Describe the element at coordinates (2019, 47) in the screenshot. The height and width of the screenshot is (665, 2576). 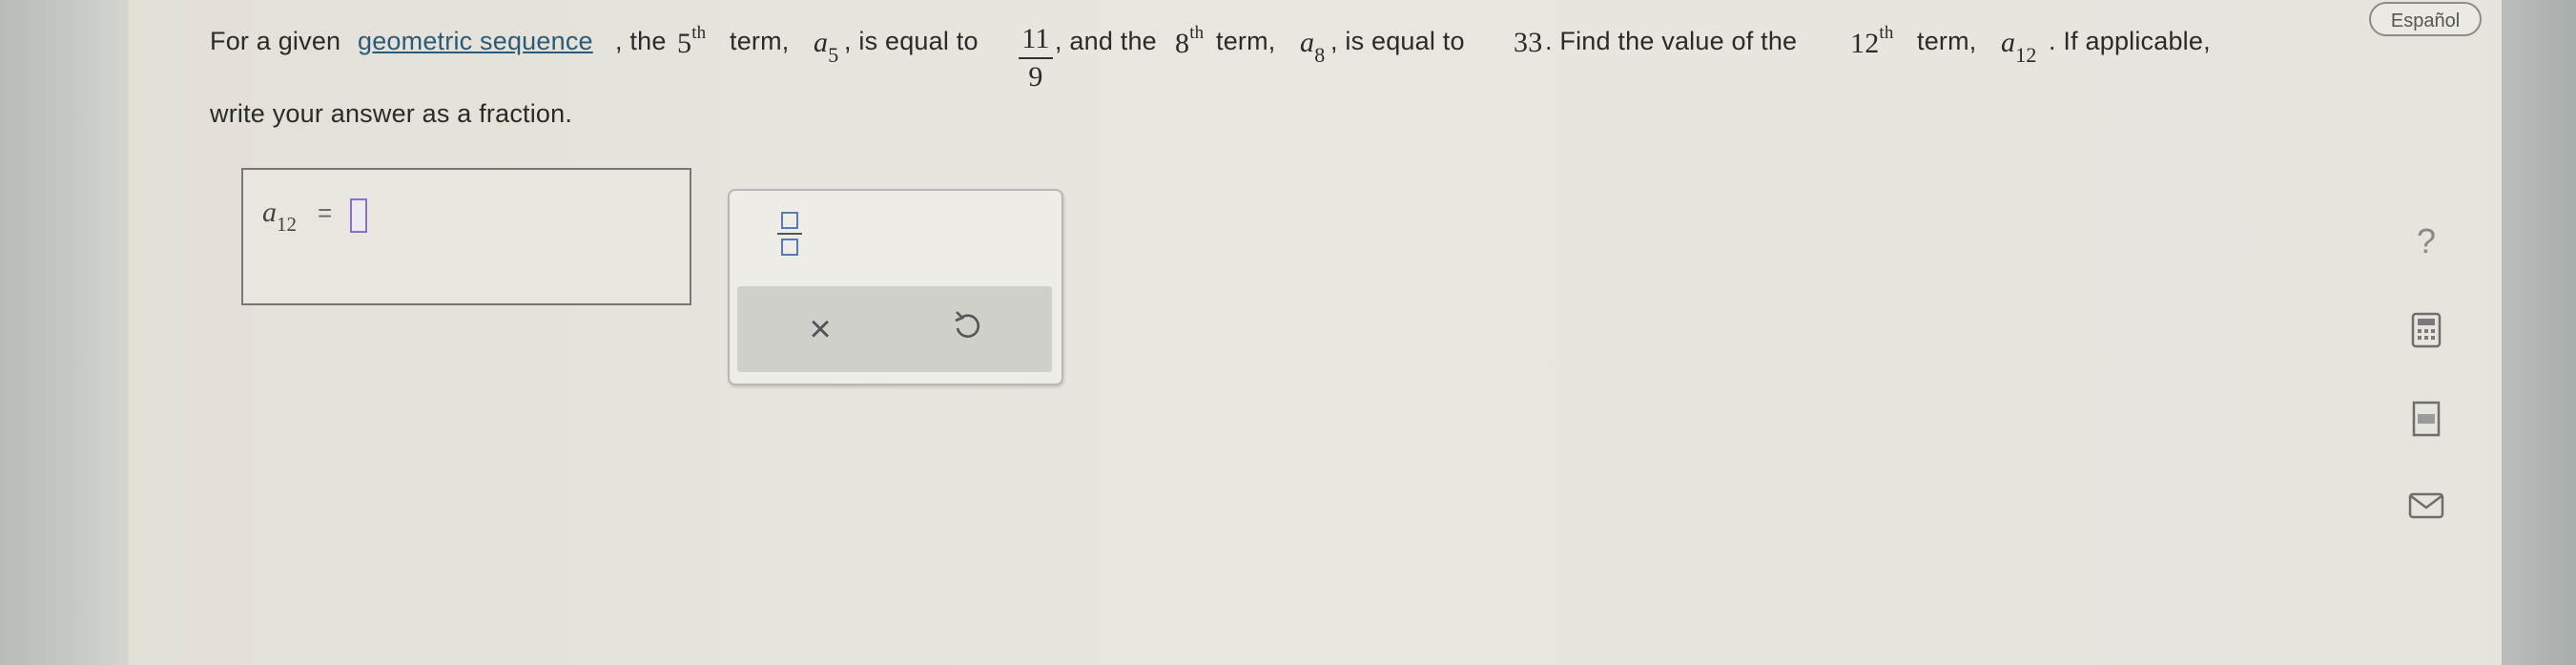
I see `term-a12: a12` at that location.